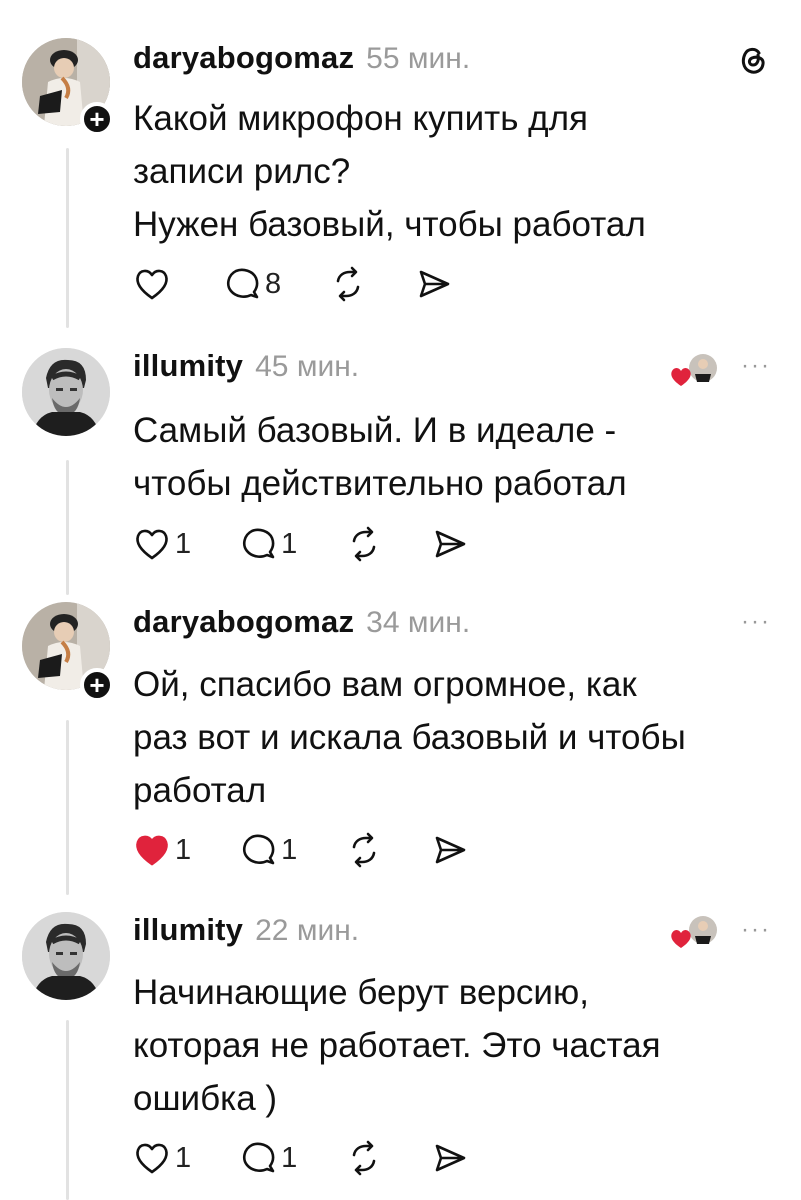 This screenshot has width=801, height=1200. I want to click on comment-button: 8, so click(252, 284).